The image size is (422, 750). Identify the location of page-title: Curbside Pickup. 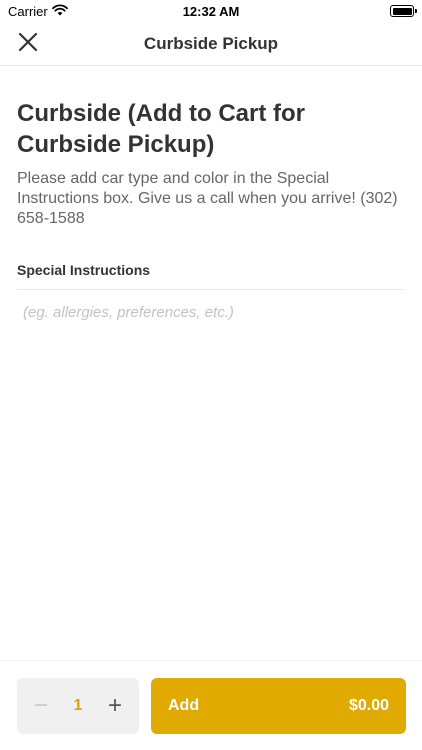
(211, 43).